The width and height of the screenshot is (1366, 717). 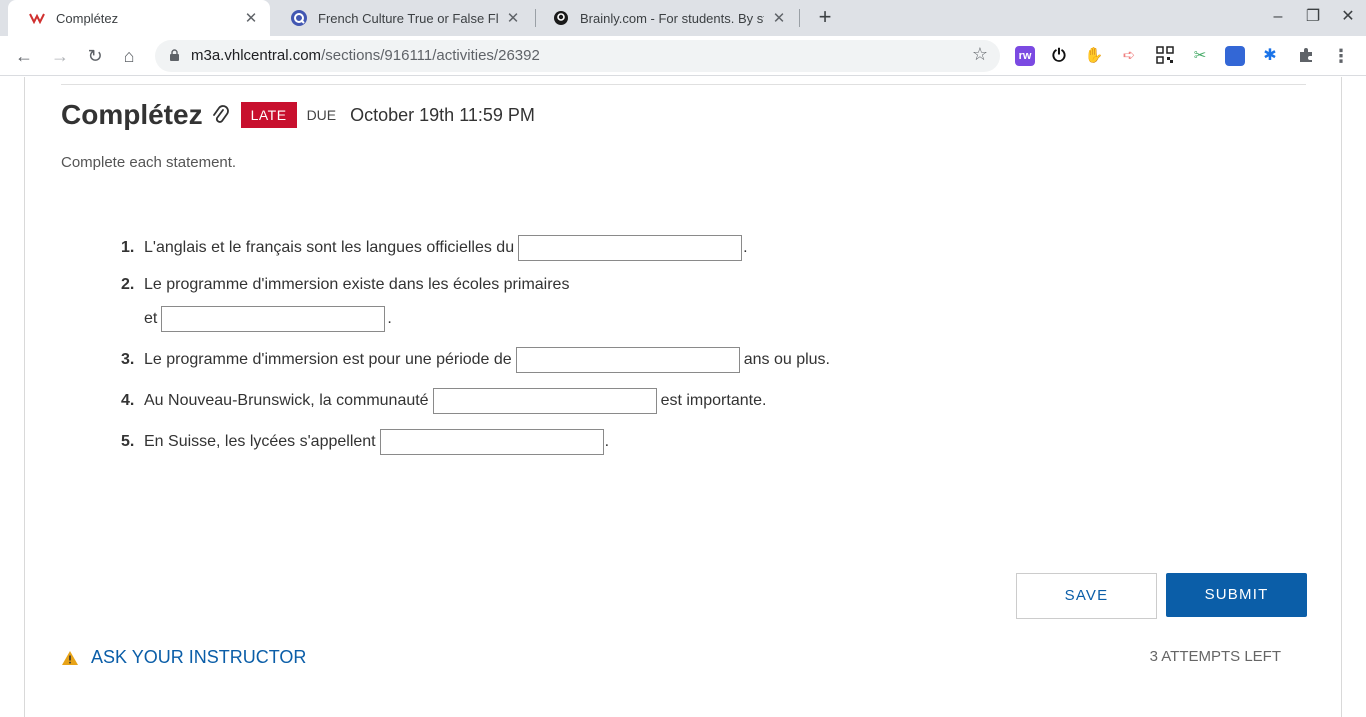 I want to click on question-text: Au Nouveau-Brunswick, la communauté, so click(x=286, y=400).